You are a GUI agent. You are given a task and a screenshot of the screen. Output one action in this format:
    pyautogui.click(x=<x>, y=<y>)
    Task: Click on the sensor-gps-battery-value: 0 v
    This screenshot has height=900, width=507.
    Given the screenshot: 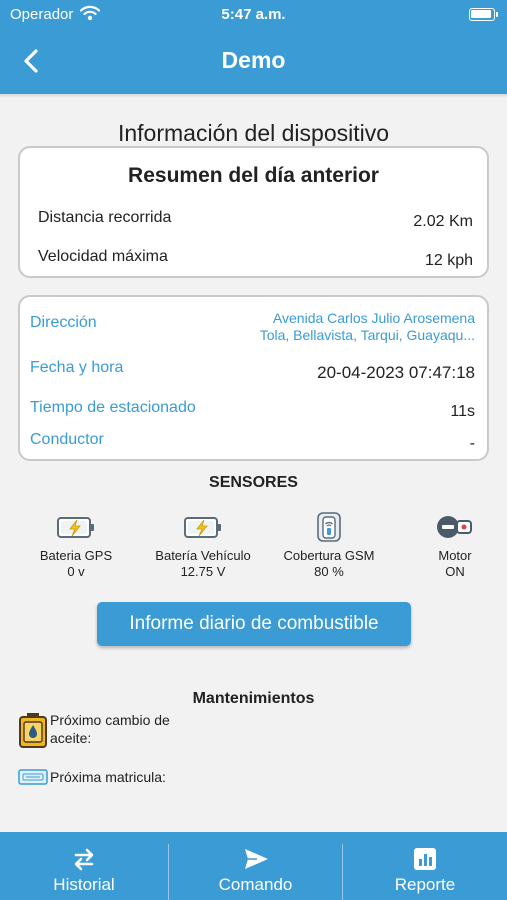 What is the action you would take?
    pyautogui.click(x=76, y=571)
    